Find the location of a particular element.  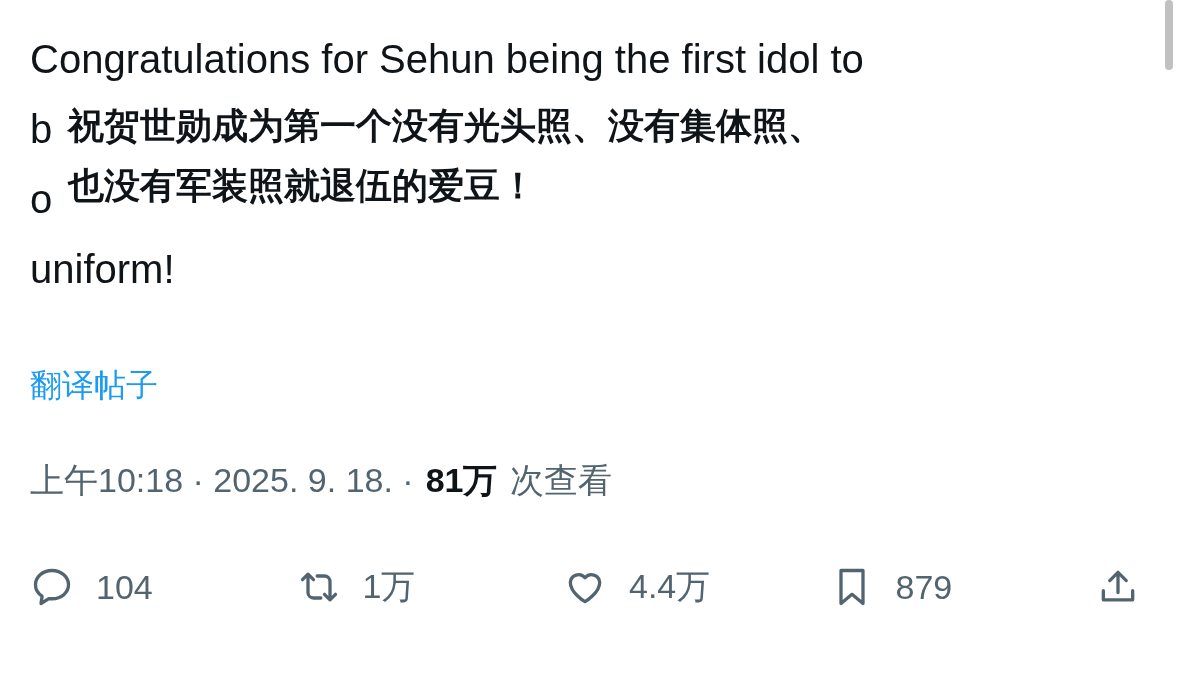

post-text-line: o is located at coordinates (41, 199).